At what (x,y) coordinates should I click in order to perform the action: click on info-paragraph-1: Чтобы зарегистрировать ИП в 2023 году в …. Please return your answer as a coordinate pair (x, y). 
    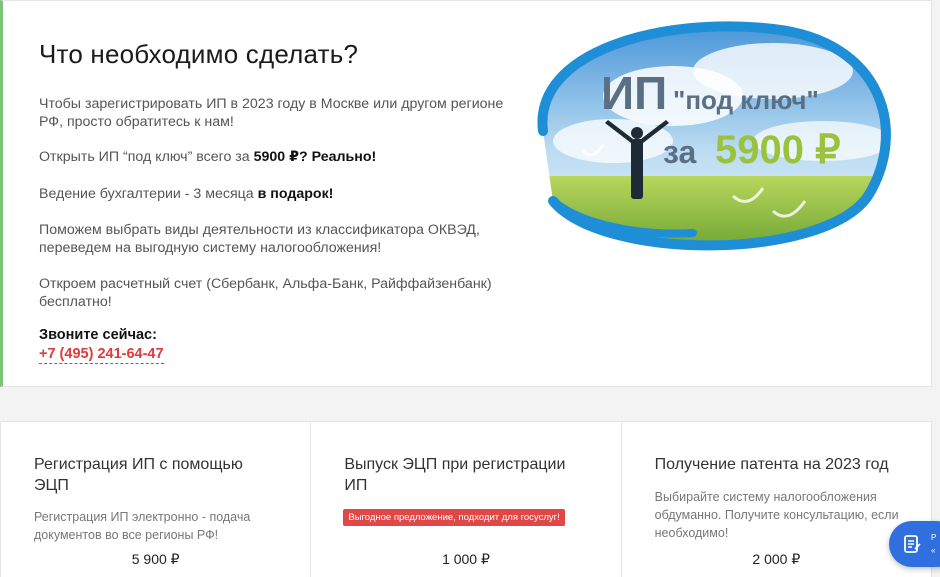
    Looking at the image, I should click on (271, 113).